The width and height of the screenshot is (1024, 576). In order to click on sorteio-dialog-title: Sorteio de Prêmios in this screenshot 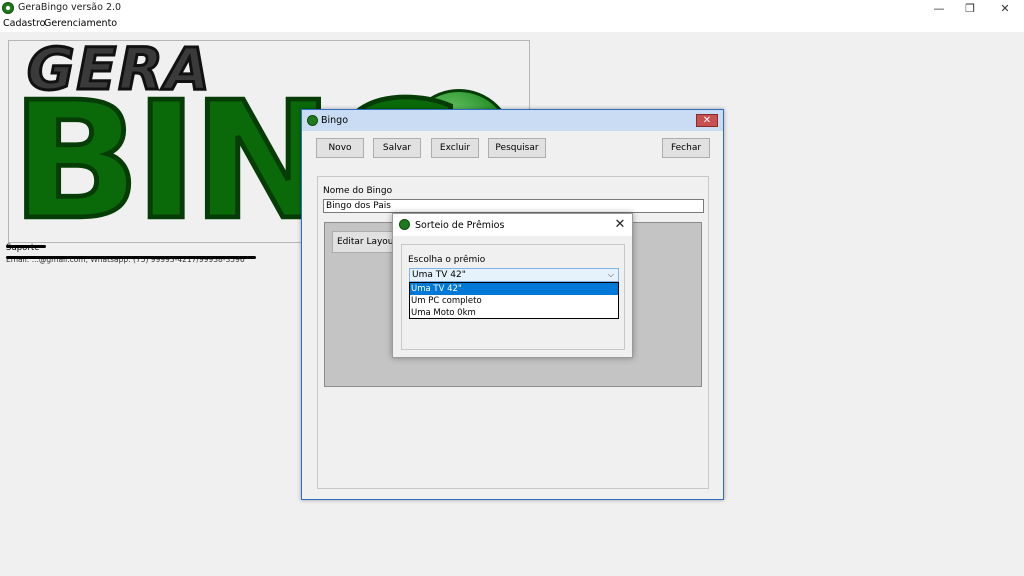, I will do `click(460, 225)`.